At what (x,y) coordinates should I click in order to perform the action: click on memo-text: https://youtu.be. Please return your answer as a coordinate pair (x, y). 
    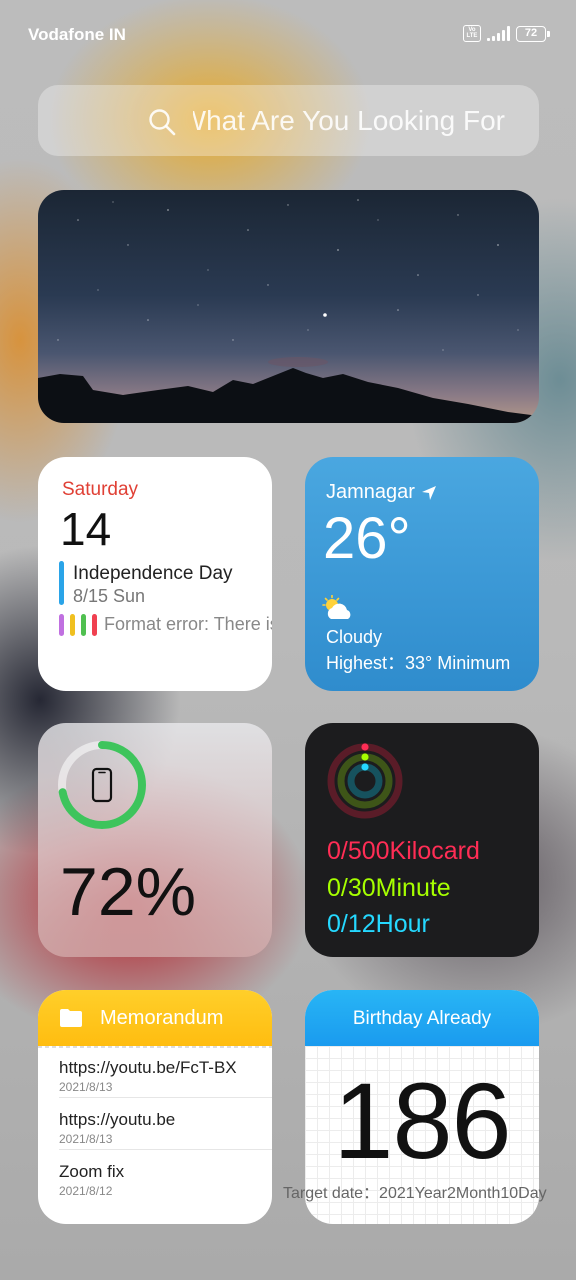
    Looking at the image, I should click on (117, 1119).